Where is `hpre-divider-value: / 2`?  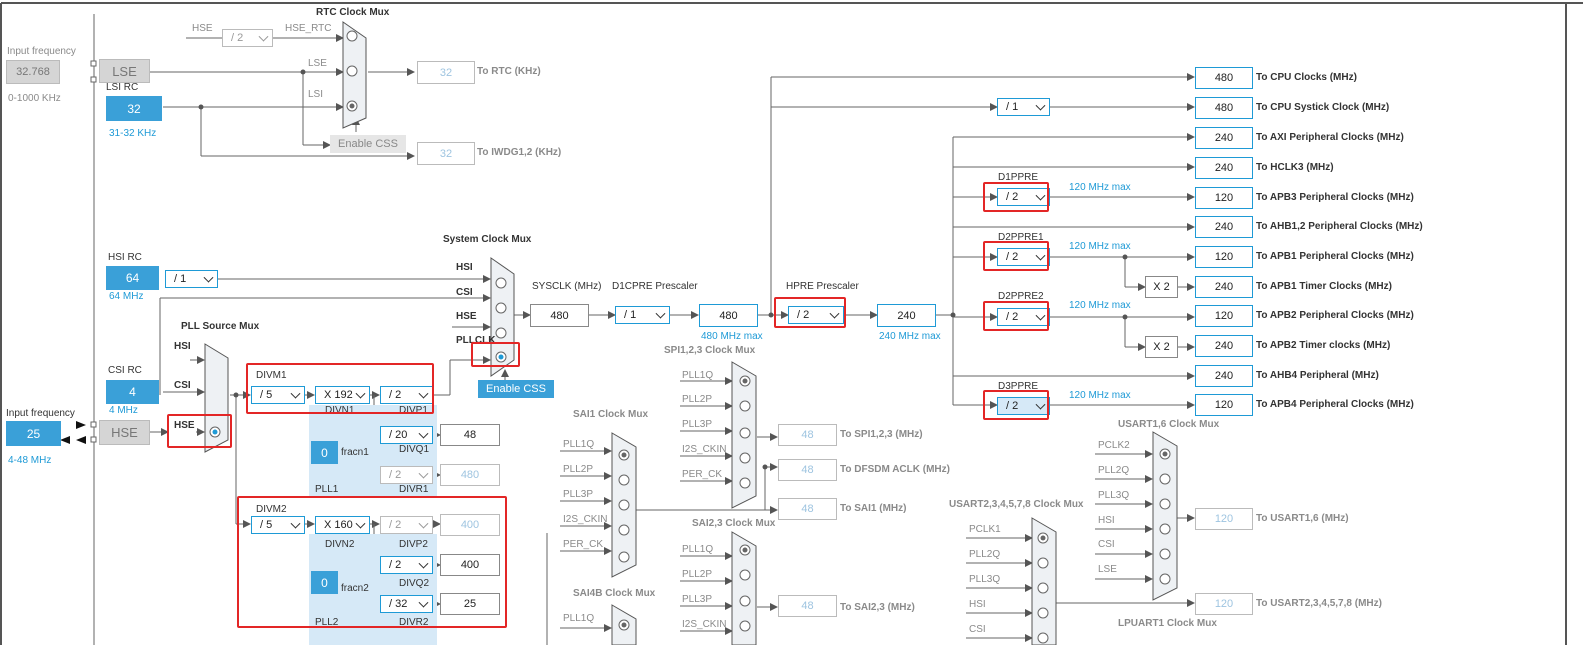
hpre-divider-value: / 2 is located at coordinates (803, 315).